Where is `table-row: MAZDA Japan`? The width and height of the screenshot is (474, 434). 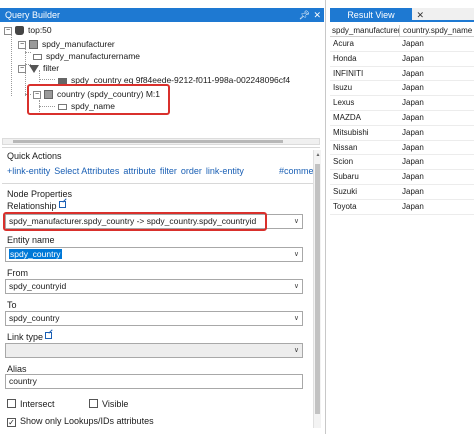 table-row: MAZDA Japan is located at coordinates (402, 118).